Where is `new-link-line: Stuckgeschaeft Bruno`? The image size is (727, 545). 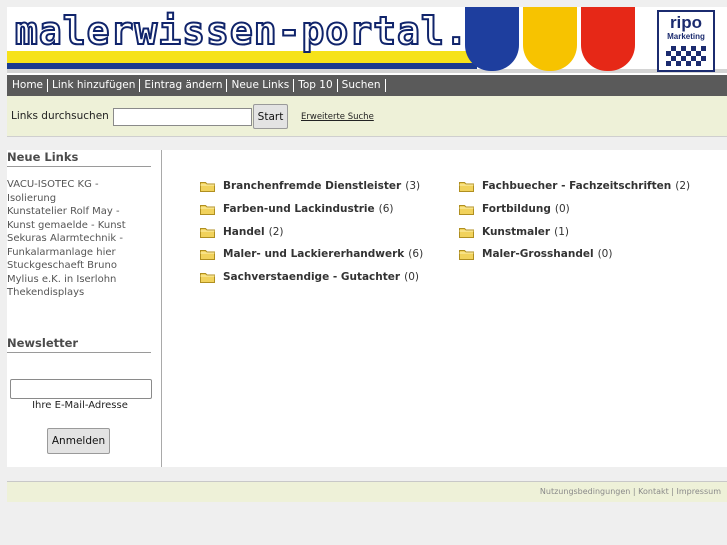 new-link-line: Stuckgeschaeft Bruno is located at coordinates (82, 266).